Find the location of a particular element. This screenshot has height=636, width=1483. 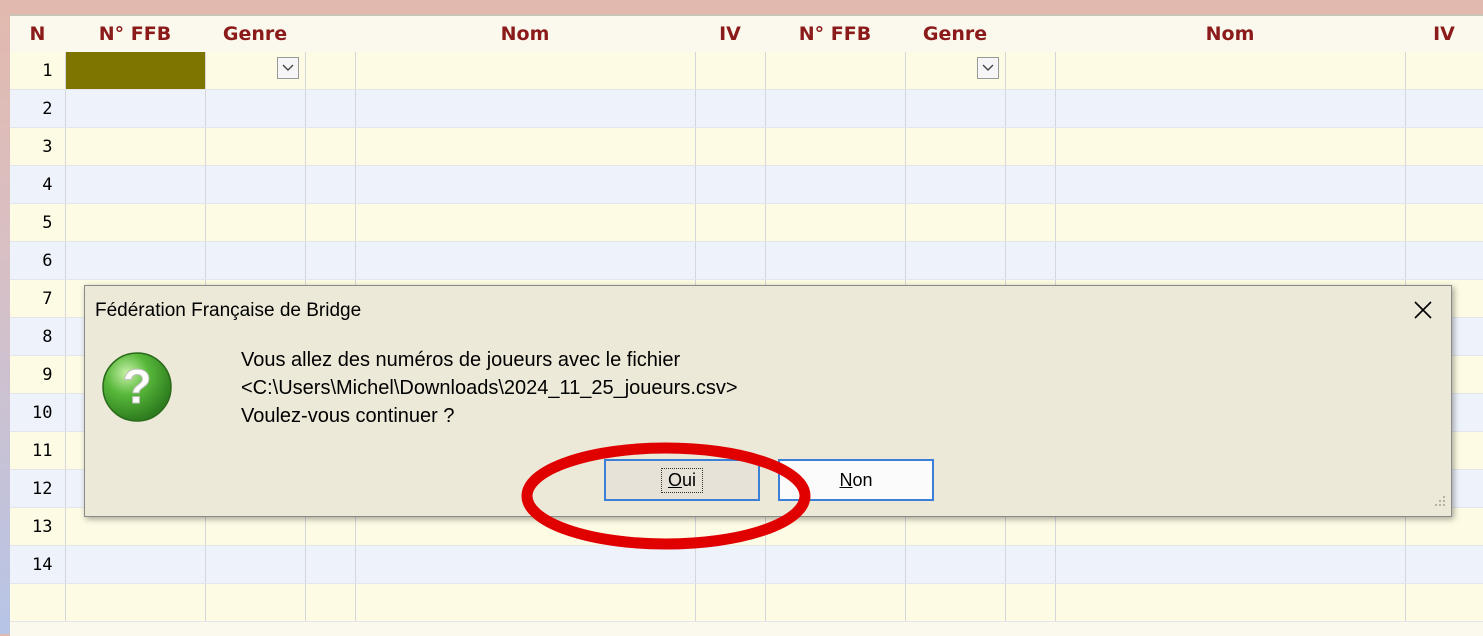

row-number: 2 is located at coordinates (38, 108).